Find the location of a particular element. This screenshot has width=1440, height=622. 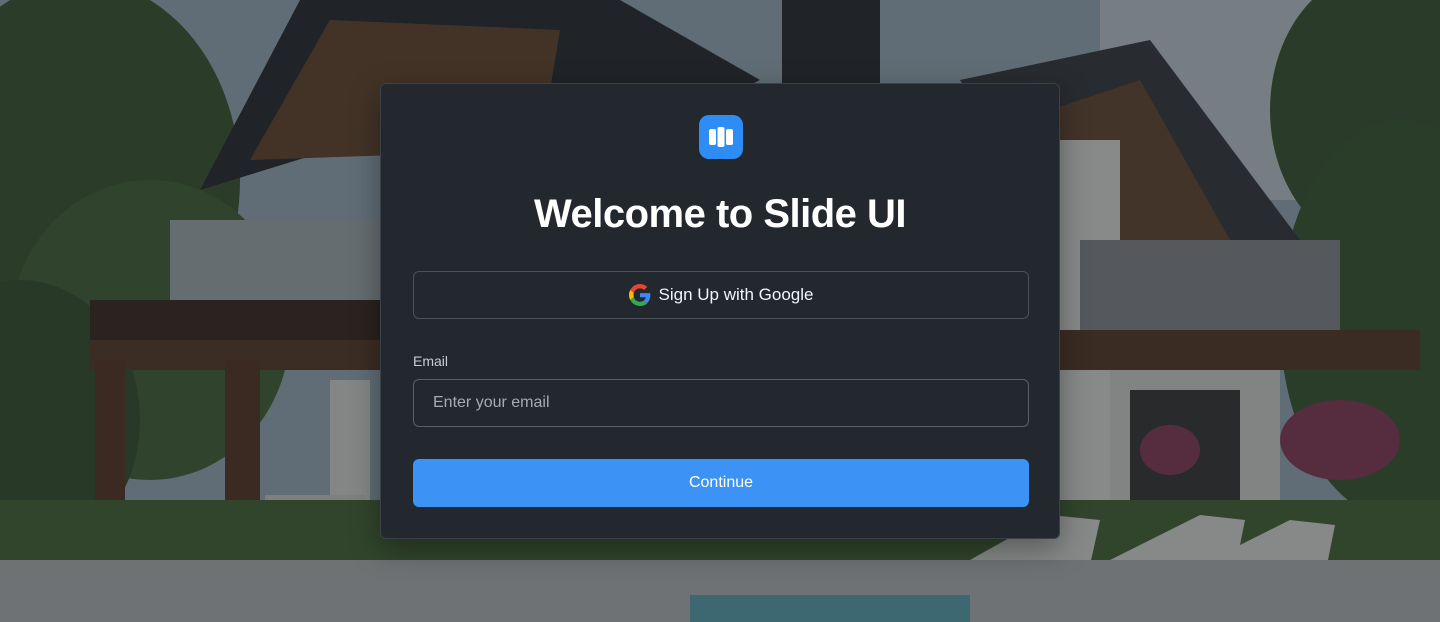

google-g-icon is located at coordinates (639, 295).